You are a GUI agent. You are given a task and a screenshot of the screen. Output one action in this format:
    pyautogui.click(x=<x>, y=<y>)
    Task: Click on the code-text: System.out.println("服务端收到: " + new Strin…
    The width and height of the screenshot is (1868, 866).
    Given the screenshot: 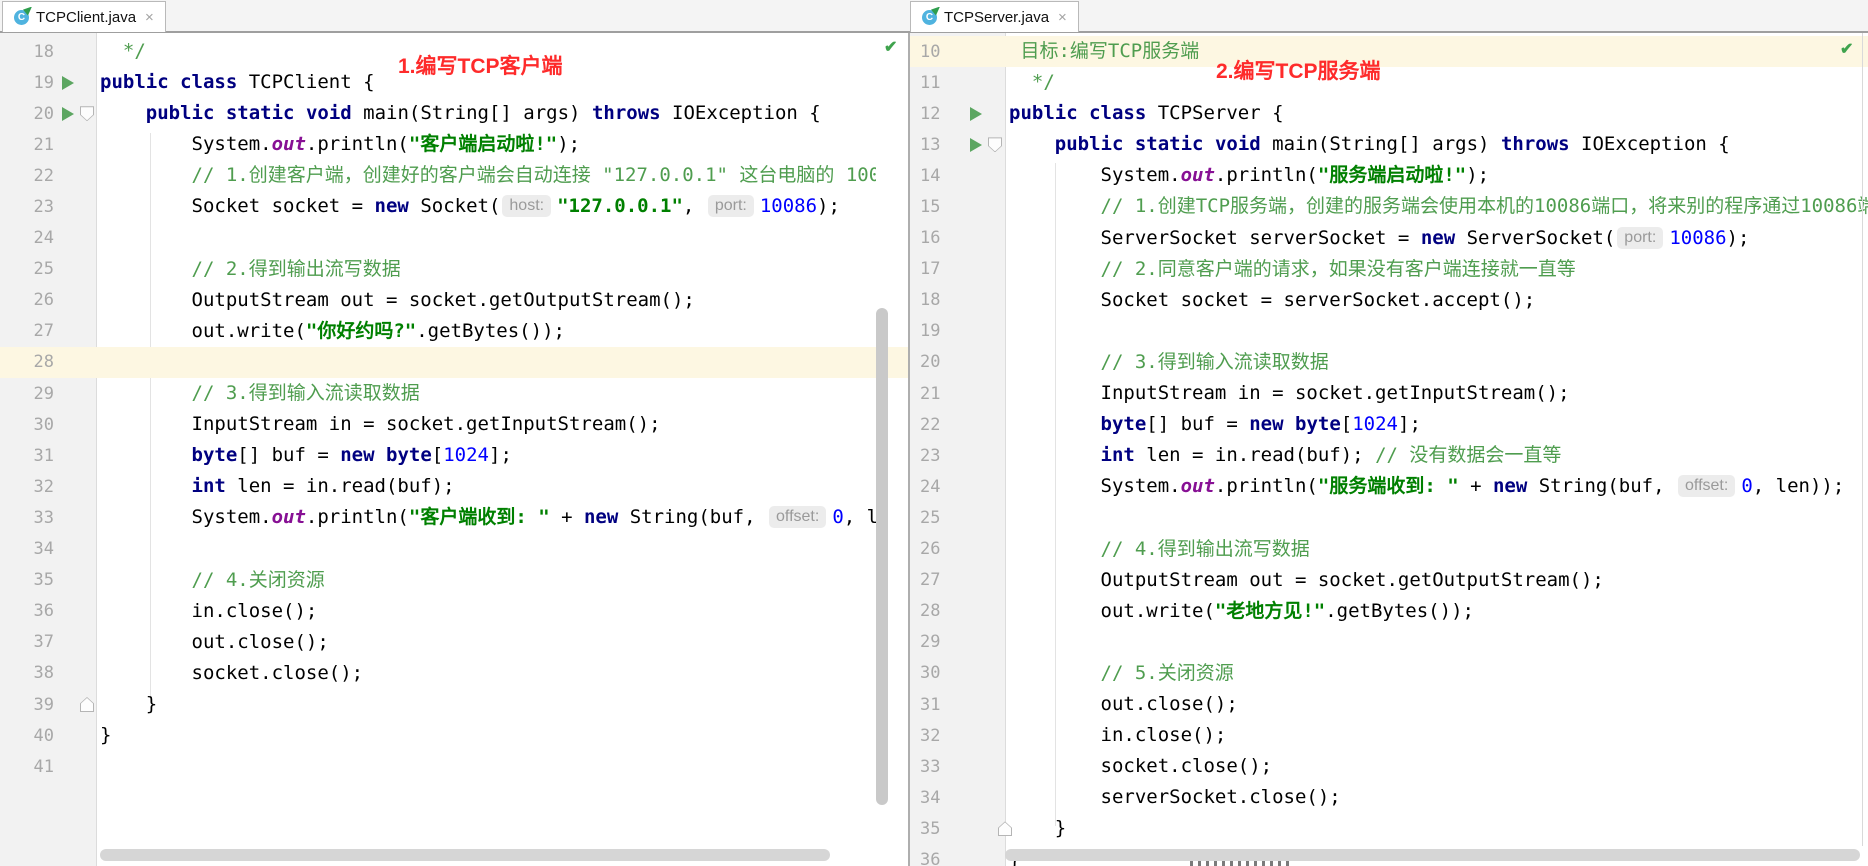 What is the action you would take?
    pyautogui.click(x=1436, y=486)
    